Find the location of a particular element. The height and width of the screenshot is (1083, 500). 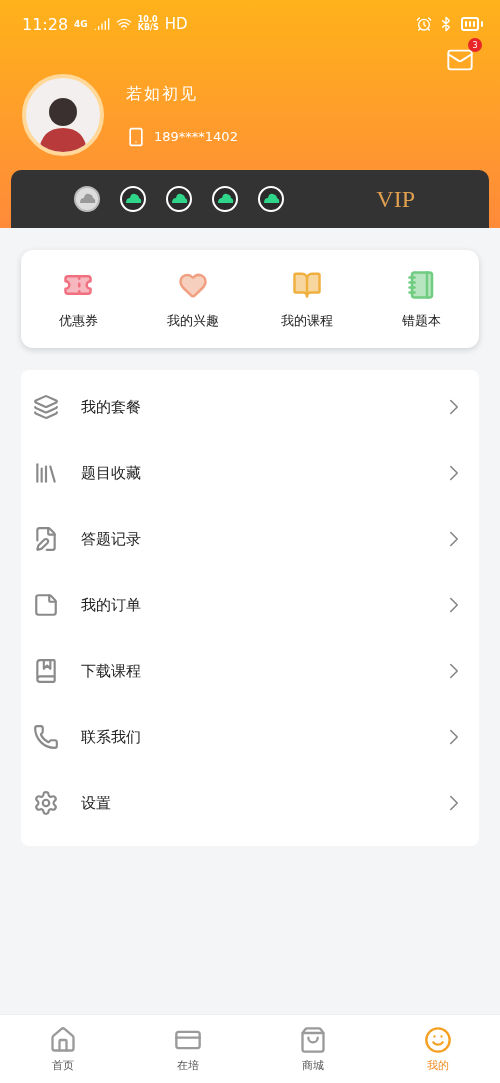

smile-icon is located at coordinates (437, 1039).